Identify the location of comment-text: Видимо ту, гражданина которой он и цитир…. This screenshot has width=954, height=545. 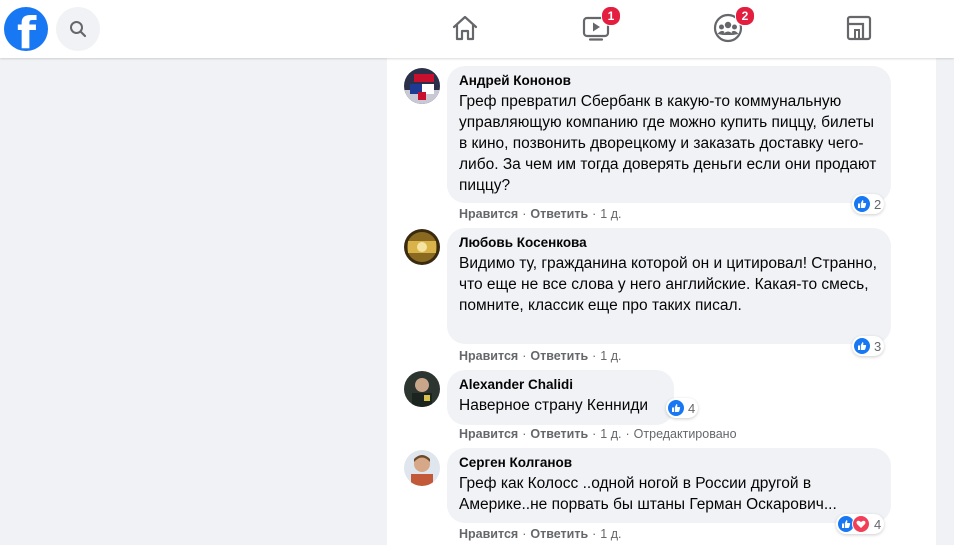
(668, 284).